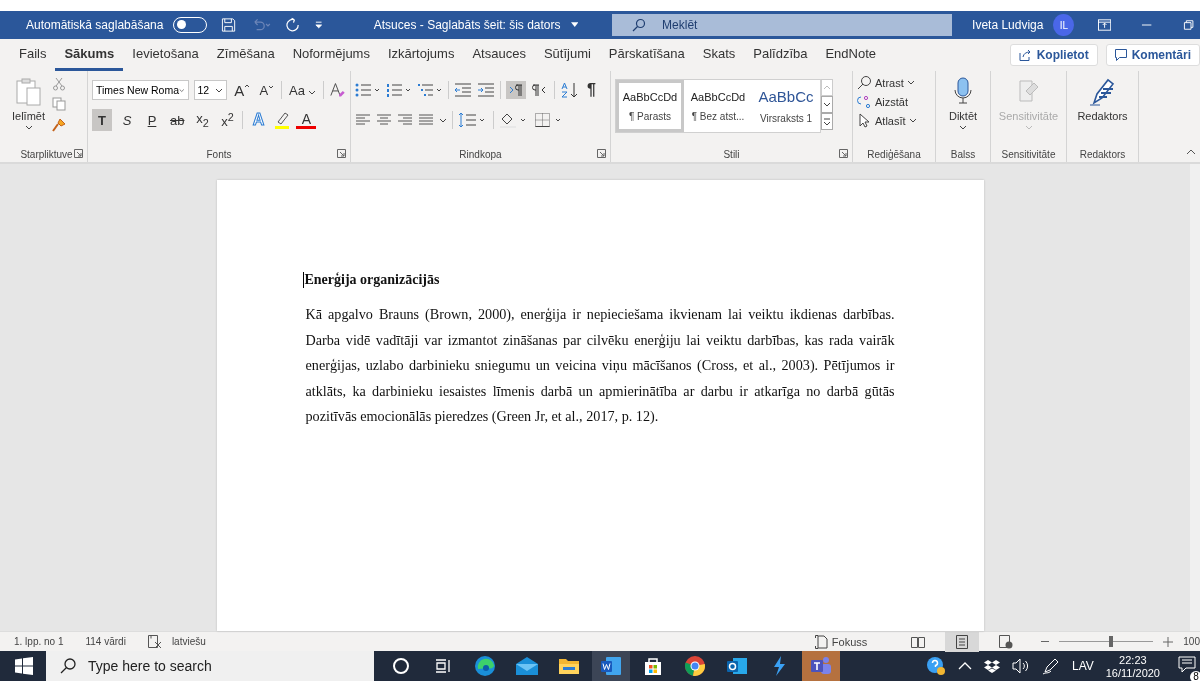 This screenshot has width=1200, height=682. What do you see at coordinates (302, 90) in the screenshot?
I see `change-case-button: Aa` at bounding box center [302, 90].